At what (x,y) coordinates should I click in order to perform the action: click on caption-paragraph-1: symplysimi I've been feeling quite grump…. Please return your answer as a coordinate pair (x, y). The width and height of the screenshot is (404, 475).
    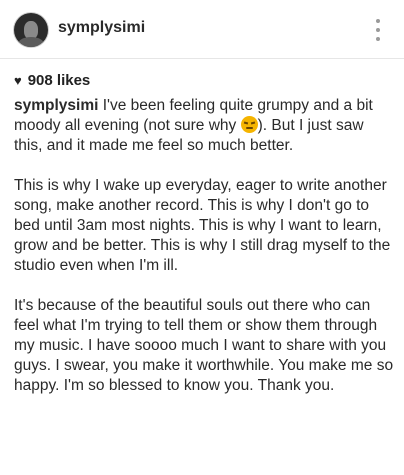
    Looking at the image, I should click on (204, 126).